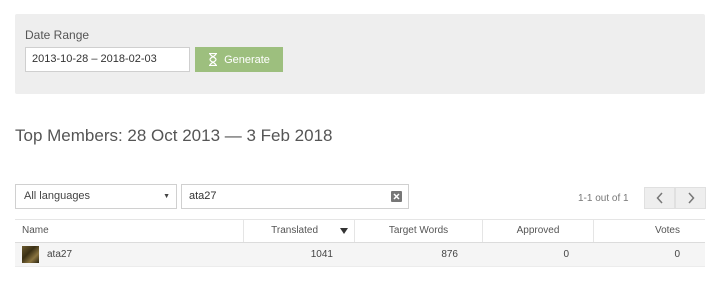 The image size is (720, 291). Describe the element at coordinates (603, 198) in the screenshot. I see `pager-text: 1-1 out of 1` at that location.